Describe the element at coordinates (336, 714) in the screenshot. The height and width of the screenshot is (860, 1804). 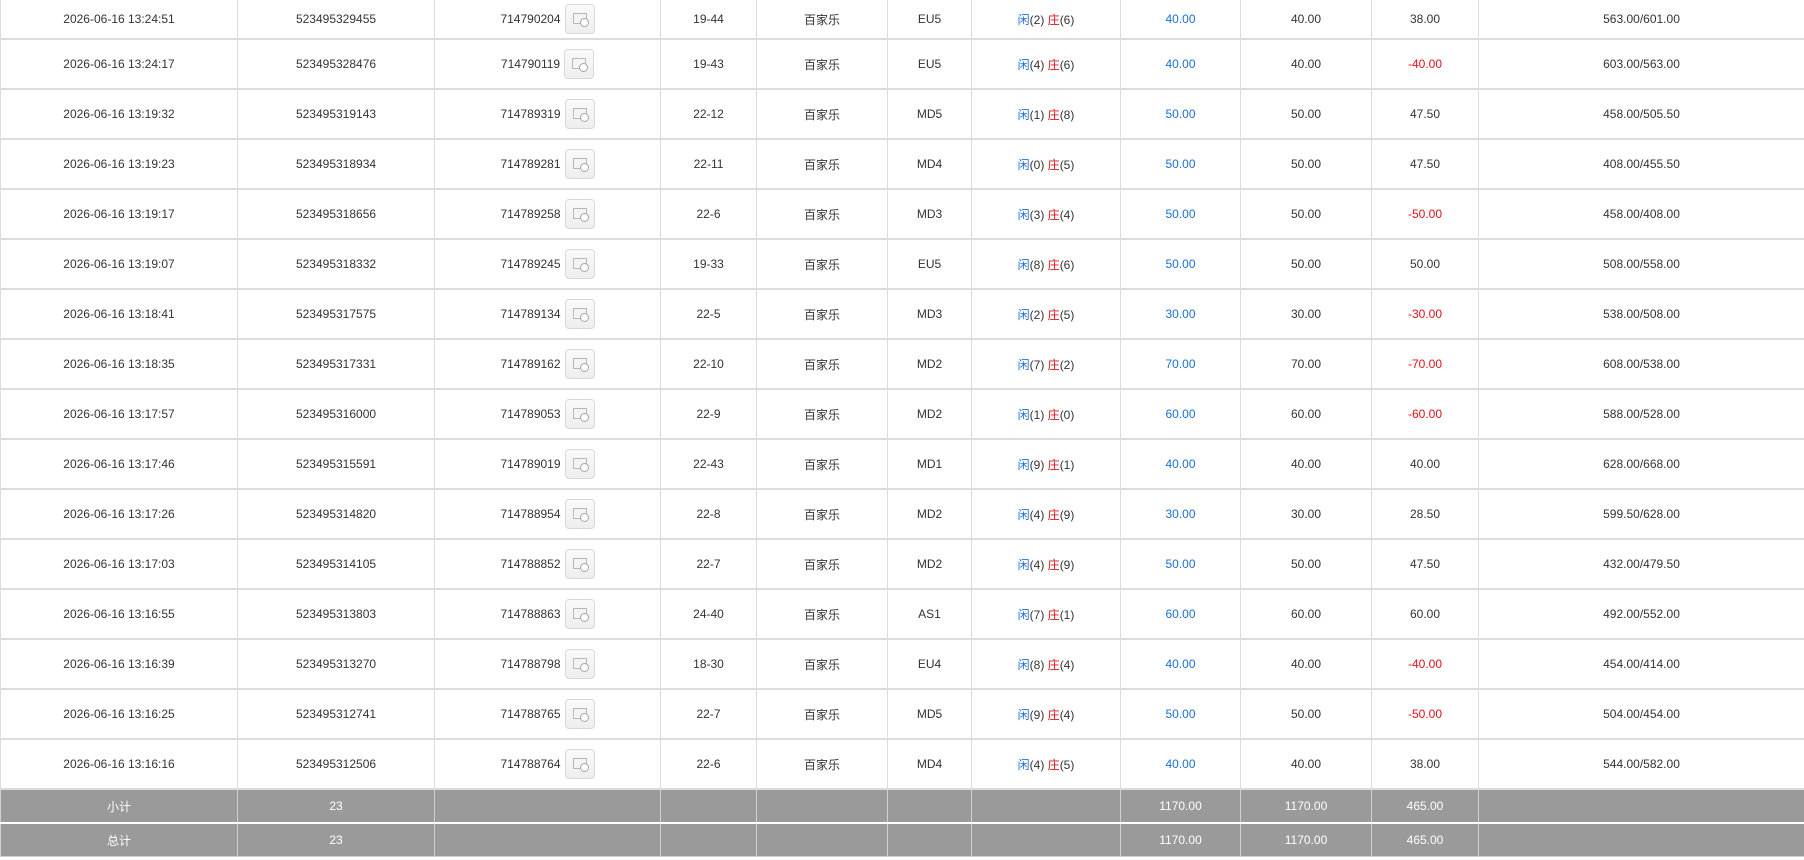
I see `bet-id: 523495312741` at that location.